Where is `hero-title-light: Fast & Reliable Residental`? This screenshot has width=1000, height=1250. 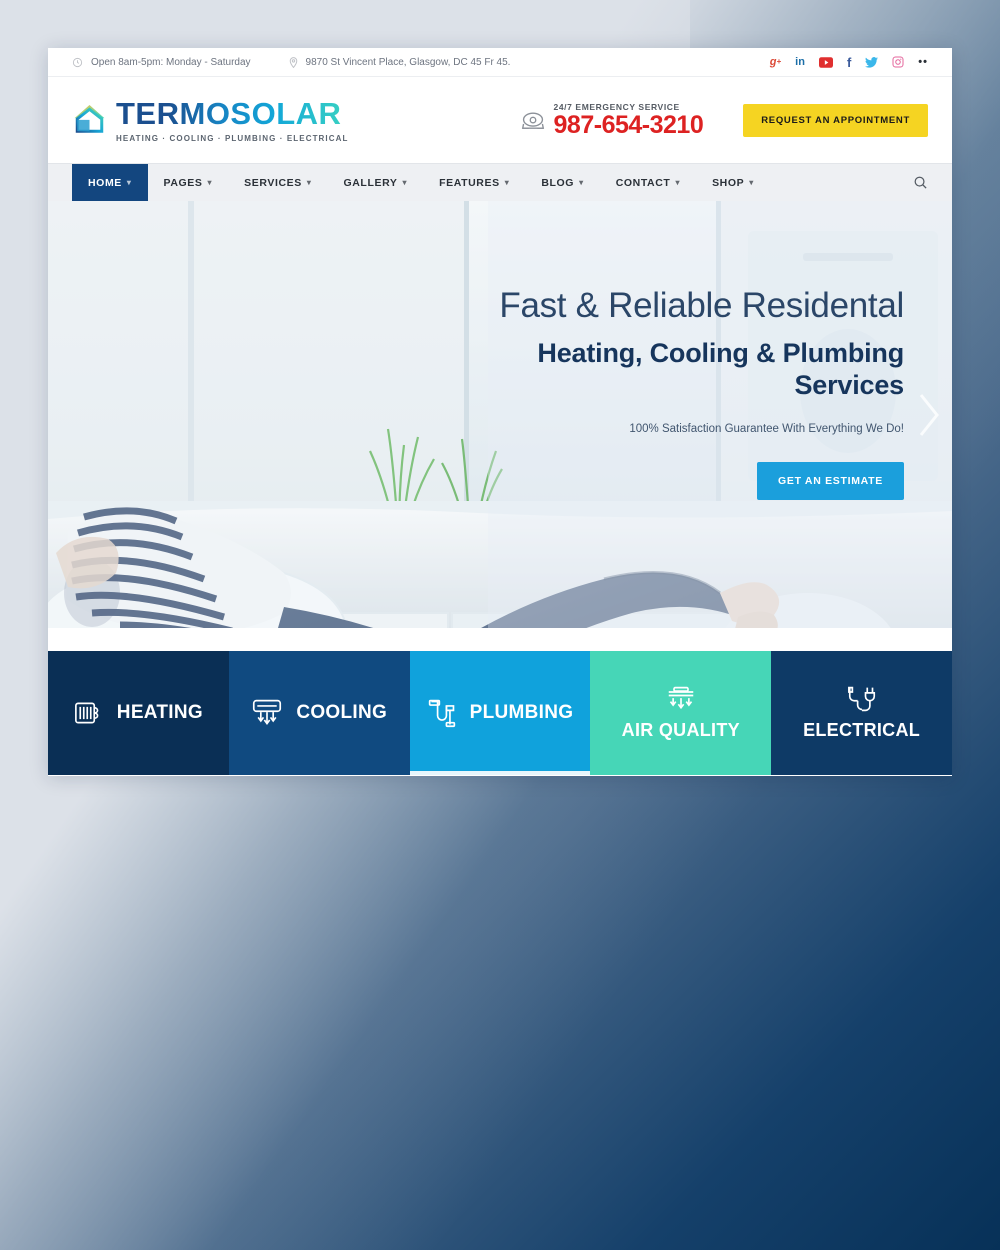
hero-title-light: Fast & Reliable Residental is located at coordinates (701, 305).